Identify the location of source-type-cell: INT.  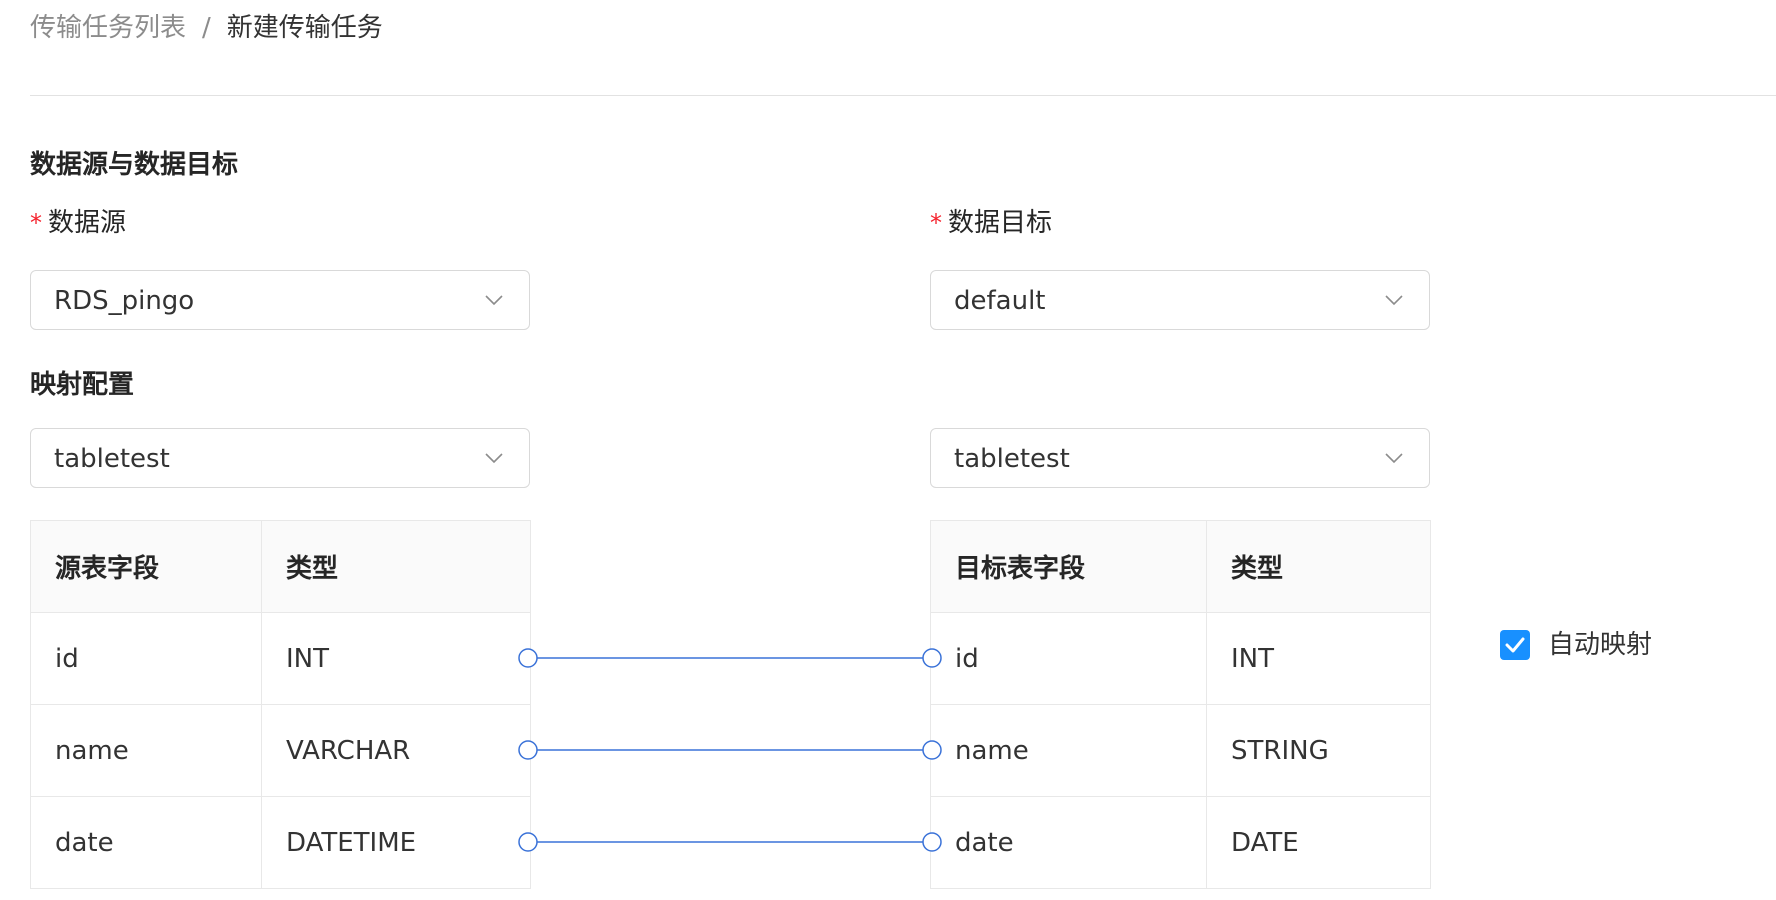
(396, 658).